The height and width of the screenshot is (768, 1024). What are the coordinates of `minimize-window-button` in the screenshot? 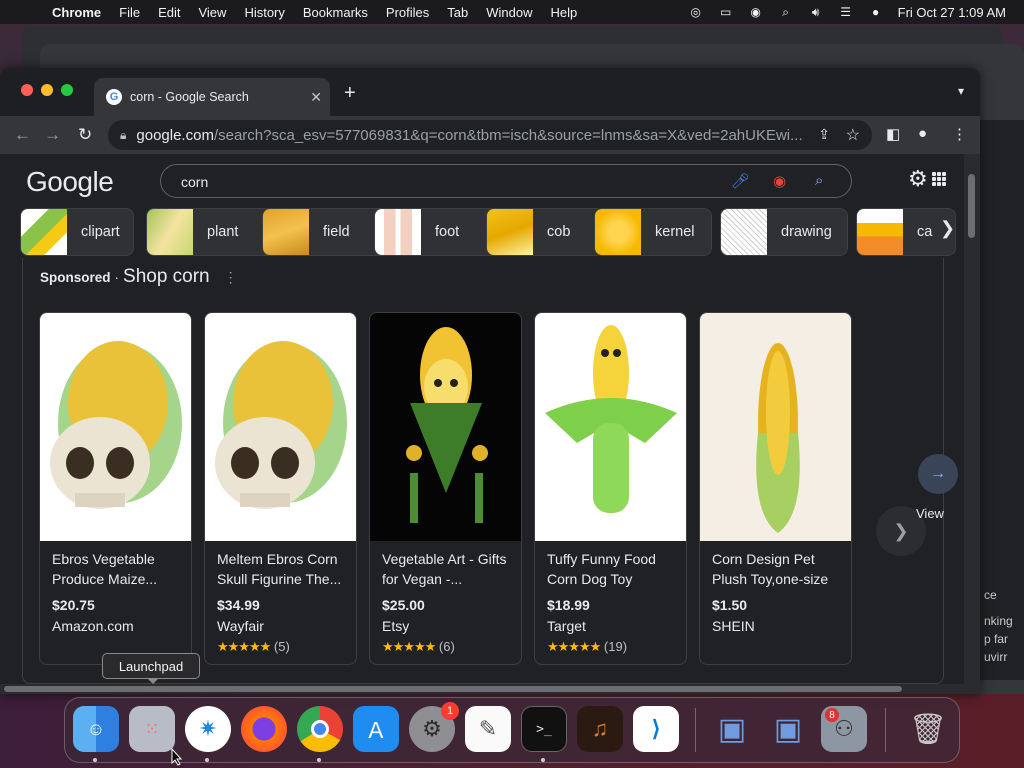 It's located at (47, 90).